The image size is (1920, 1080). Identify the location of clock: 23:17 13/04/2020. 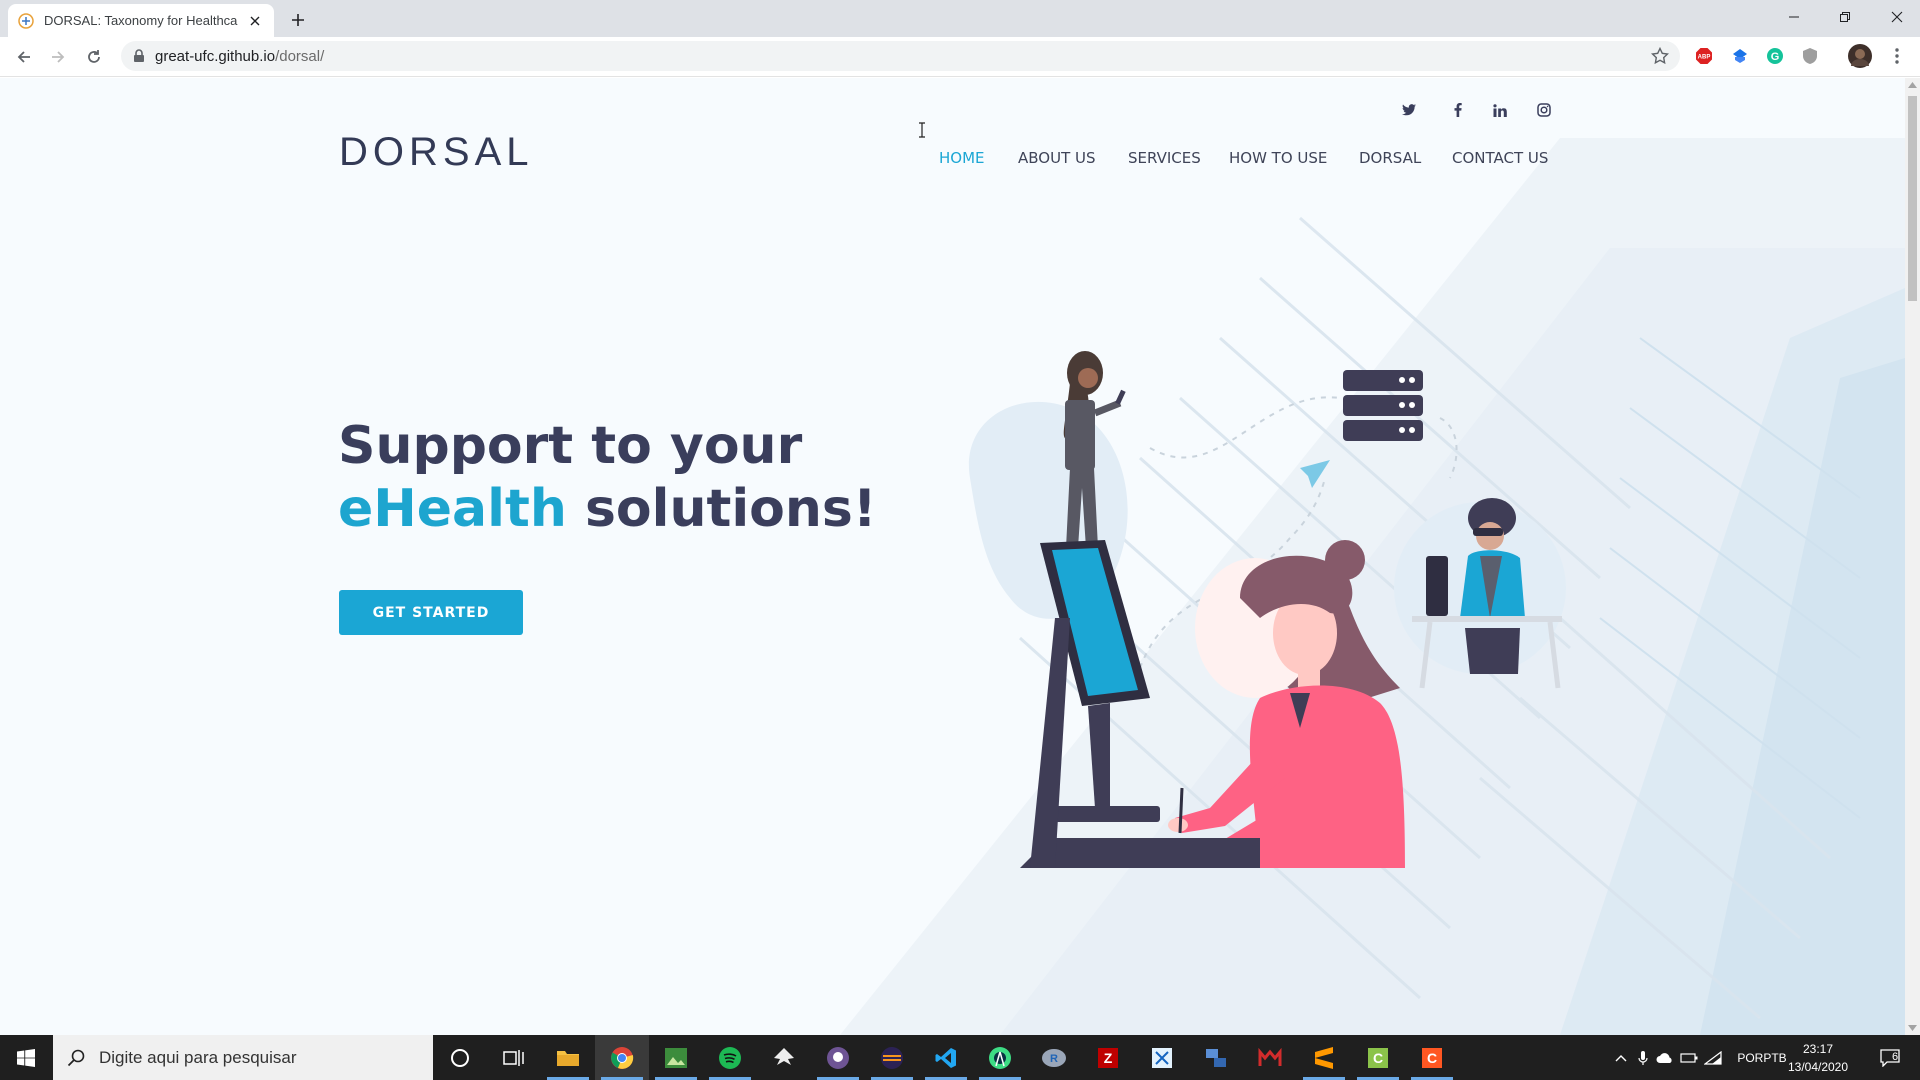
(1818, 1057).